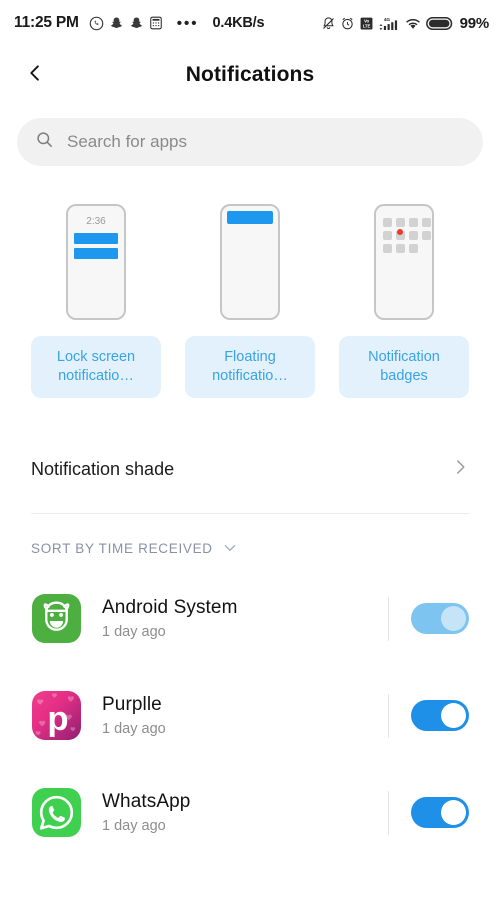 The image size is (500, 914). Describe the element at coordinates (460, 469) in the screenshot. I see `chevron-right-icon` at that location.